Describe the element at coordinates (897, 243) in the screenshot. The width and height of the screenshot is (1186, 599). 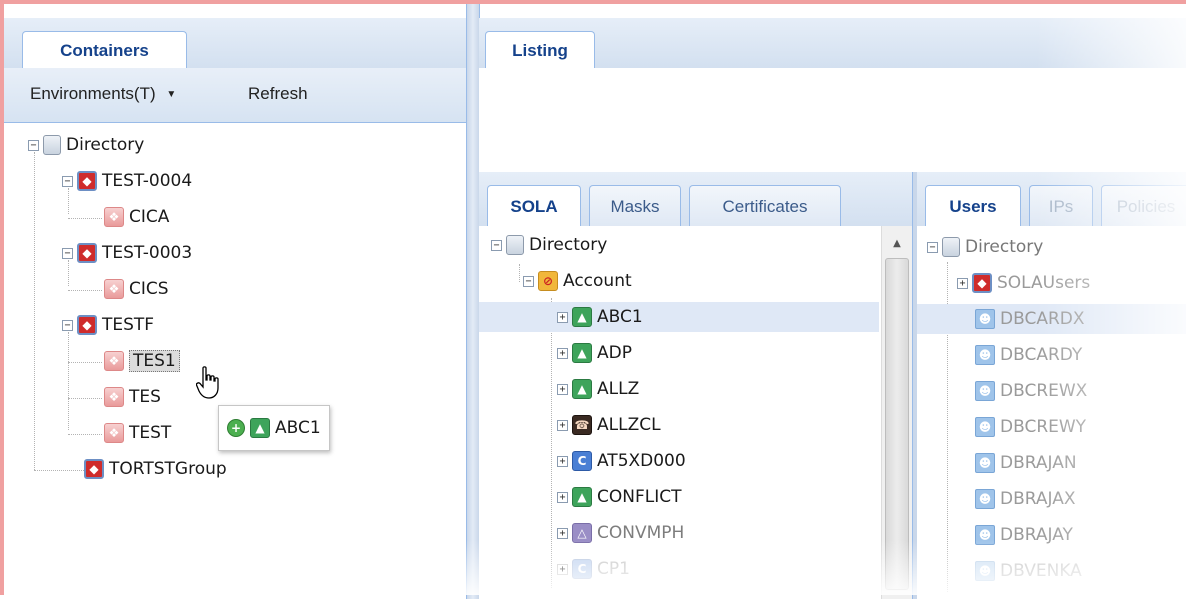
I see `scroll-up-icon: ▲` at that location.